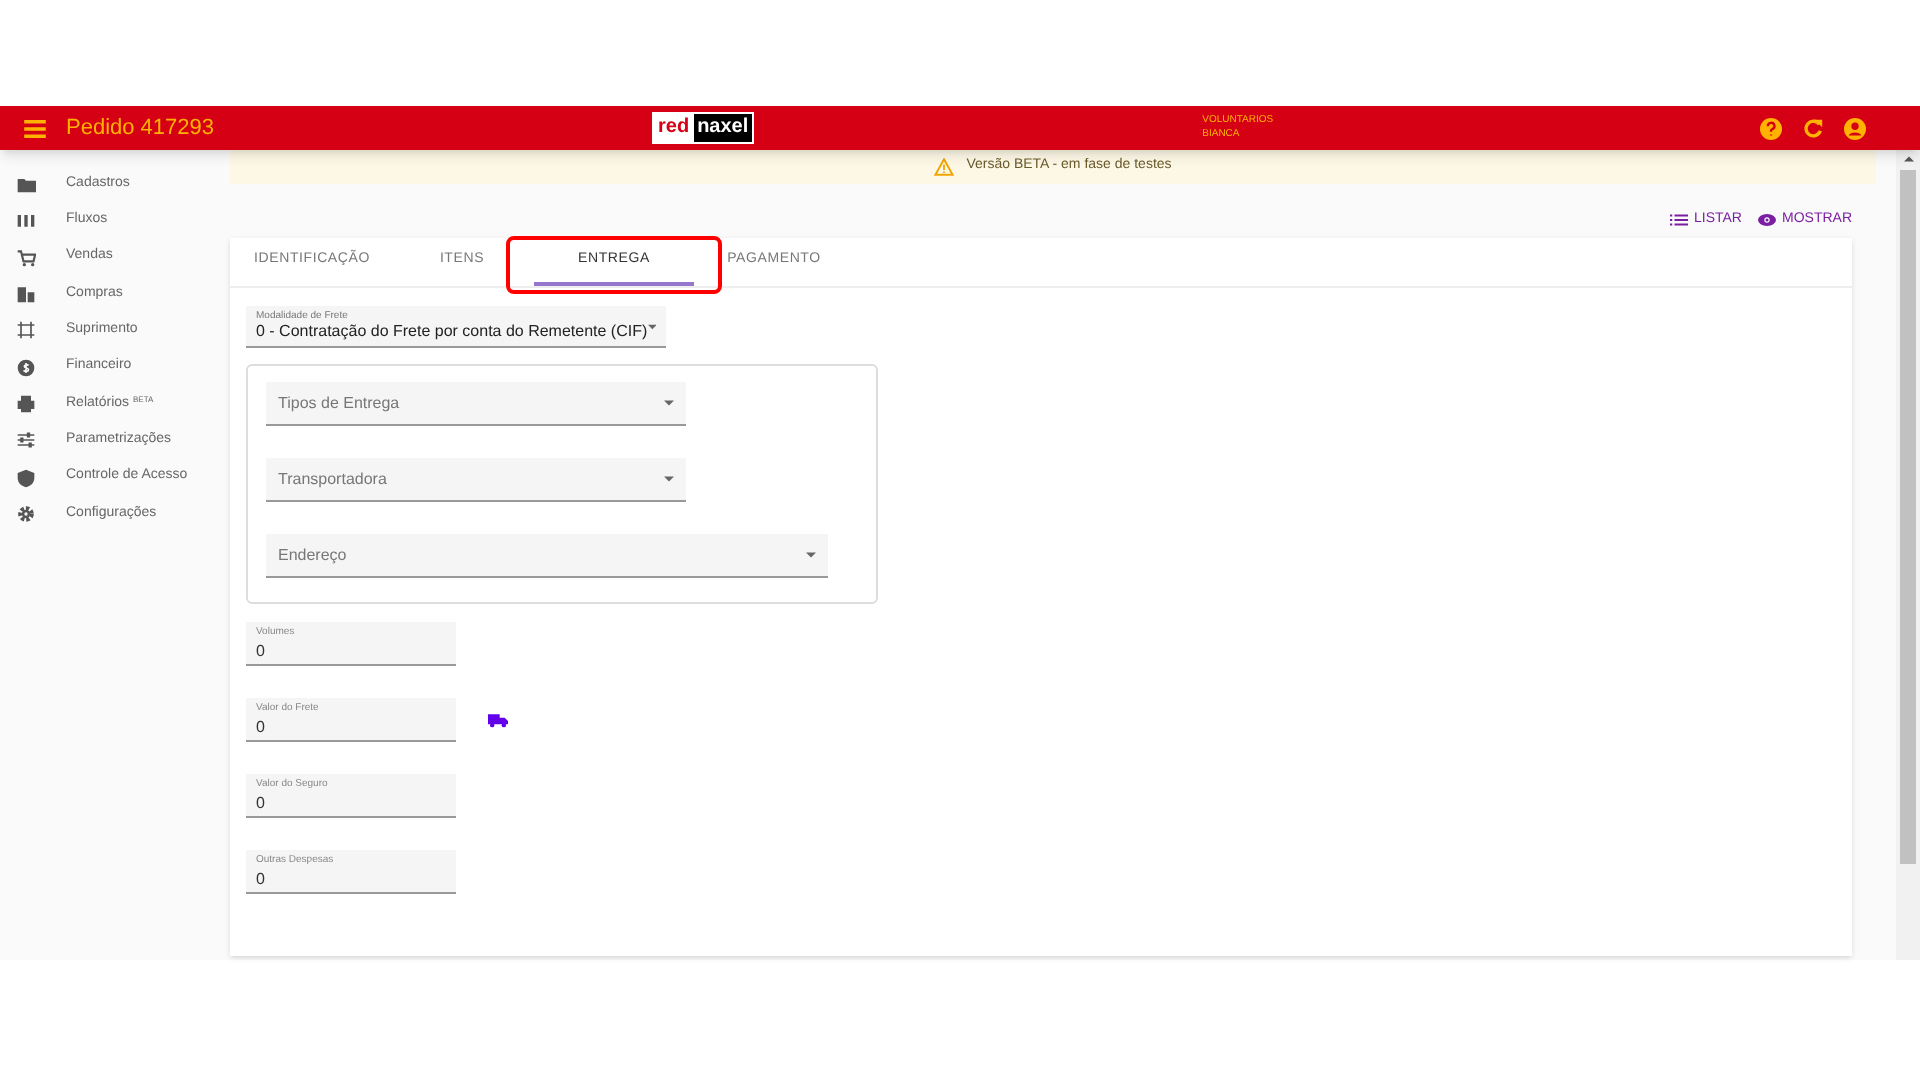 This screenshot has height=1080, width=1920. What do you see at coordinates (703, 128) in the screenshot?
I see `brand-logo: red naxel` at bounding box center [703, 128].